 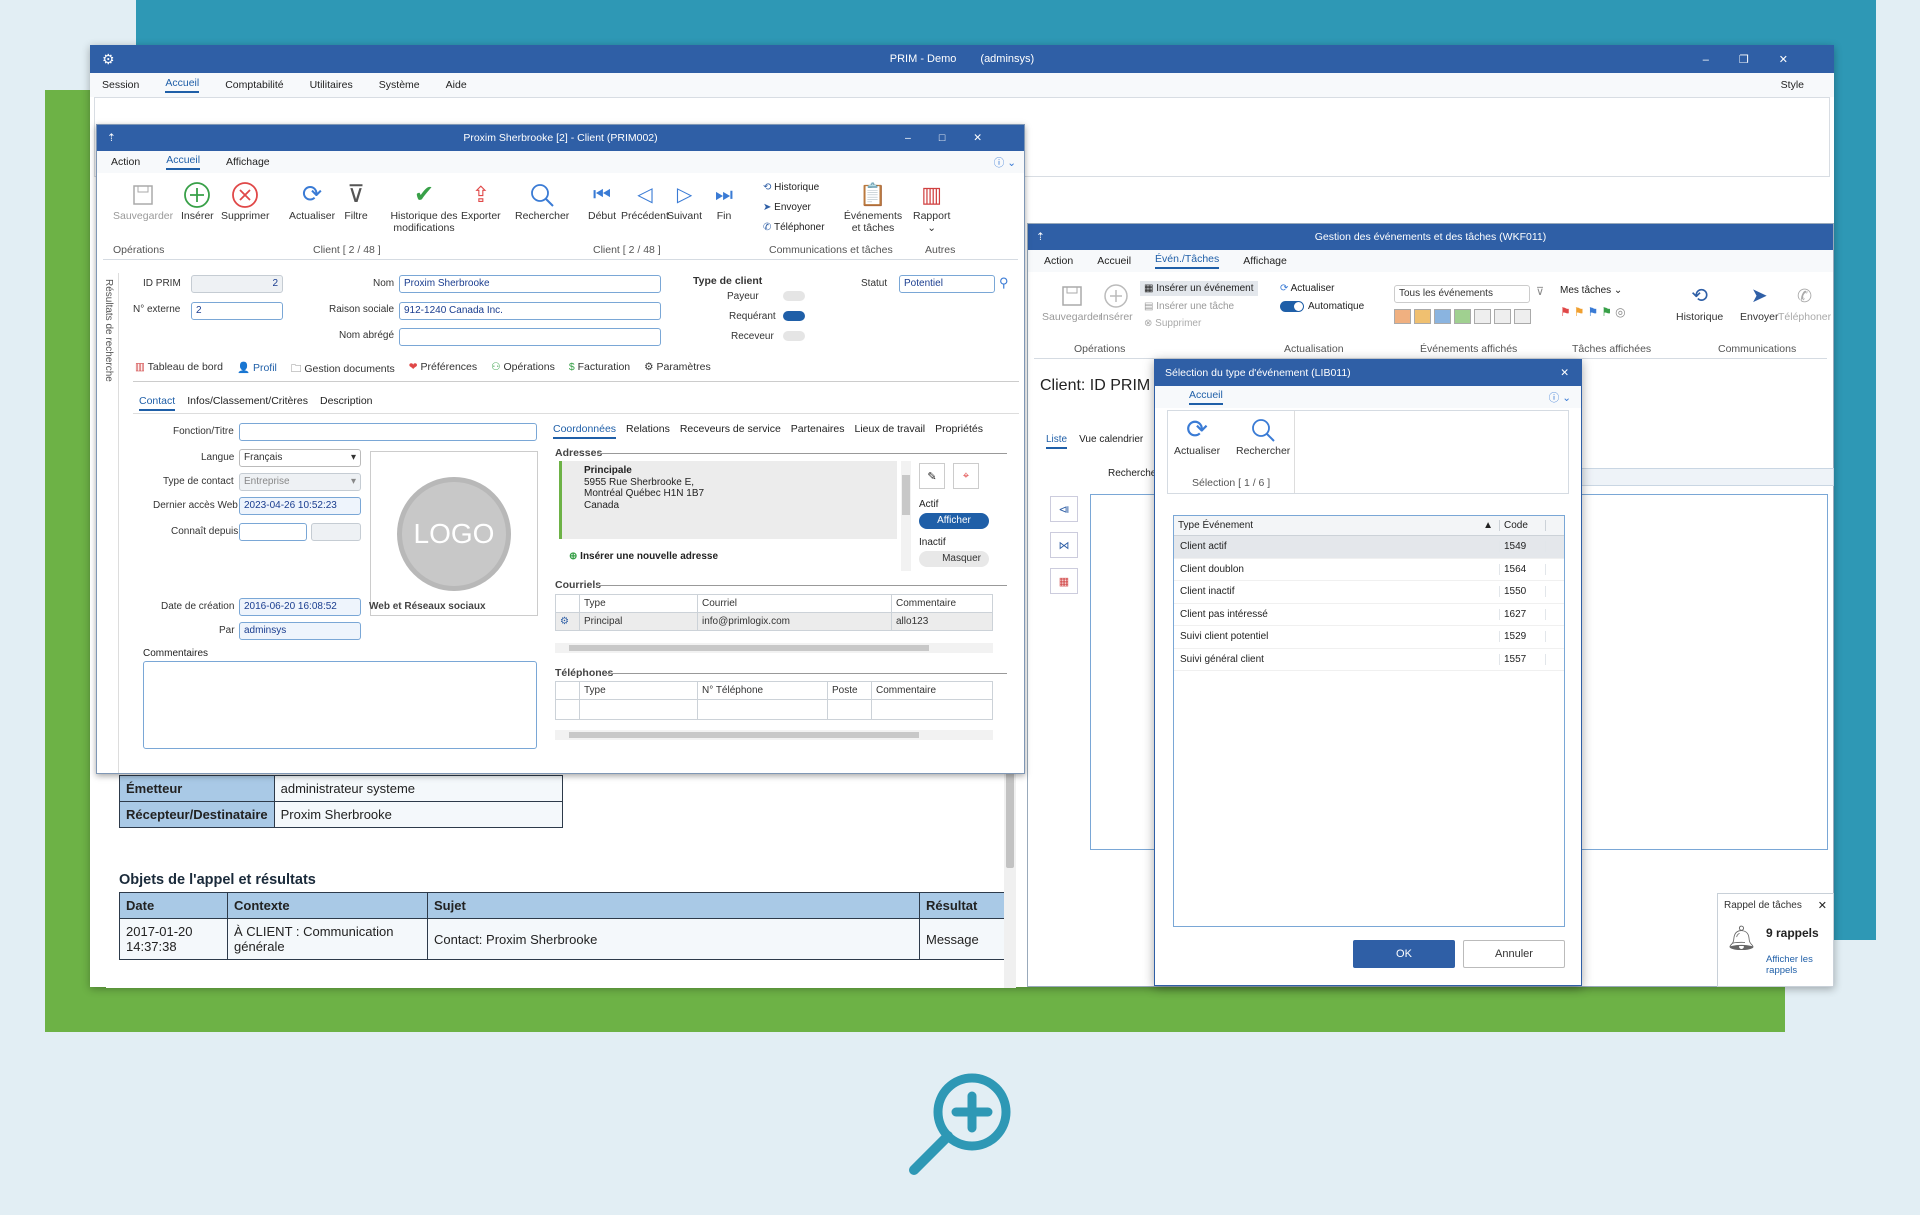 I want to click on emails-scrollbar, so click(x=774, y=648).